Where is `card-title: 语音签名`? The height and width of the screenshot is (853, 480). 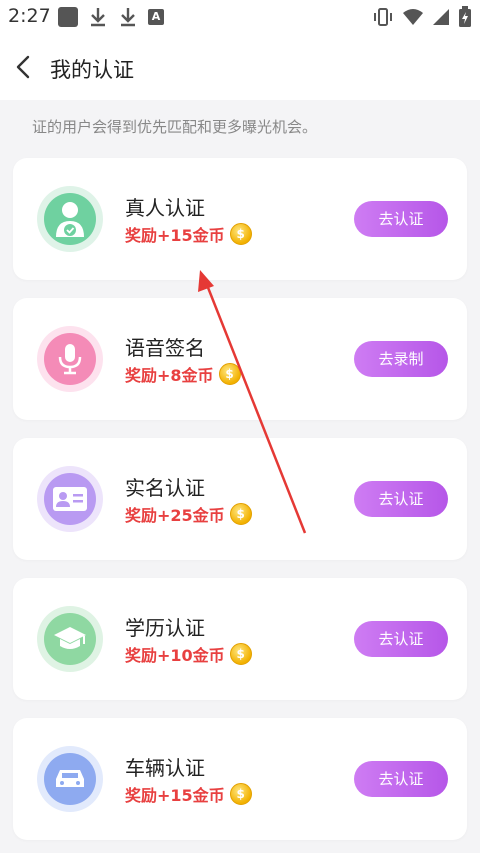 card-title: 语音签名 is located at coordinates (165, 348).